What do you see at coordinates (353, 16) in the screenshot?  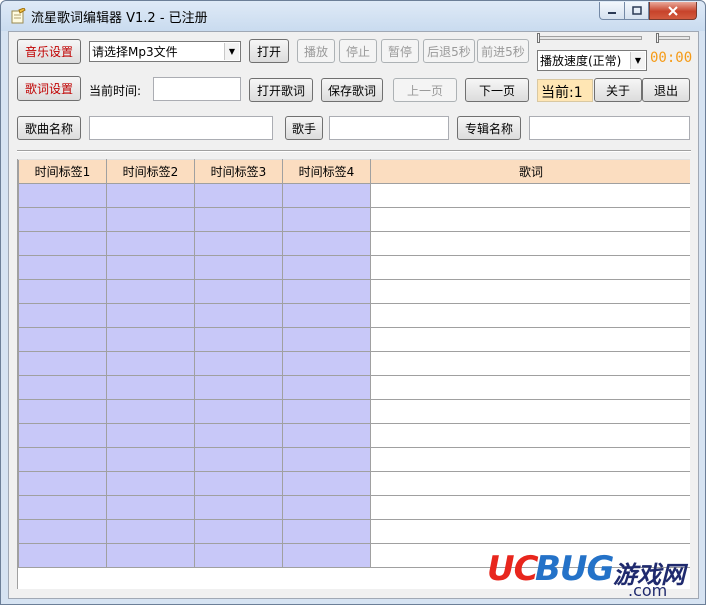 I see `title-bar: 流星歌词编辑器 V1.2 - 已注册` at bounding box center [353, 16].